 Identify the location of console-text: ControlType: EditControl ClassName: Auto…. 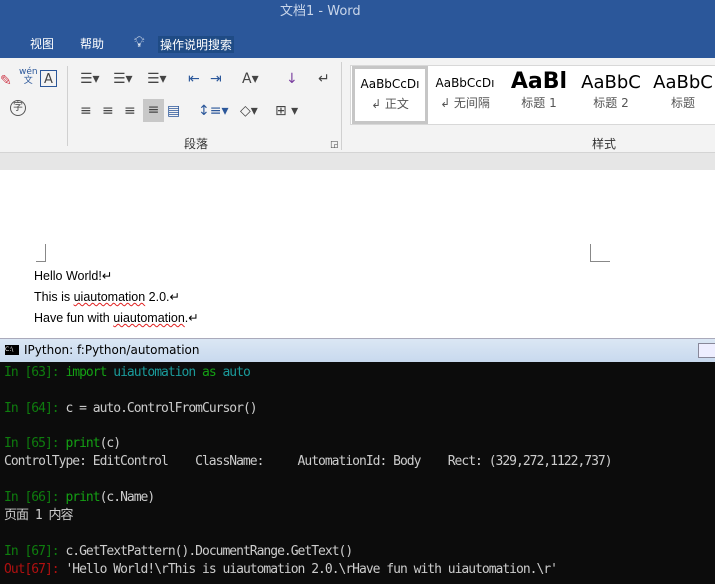
(308, 461).